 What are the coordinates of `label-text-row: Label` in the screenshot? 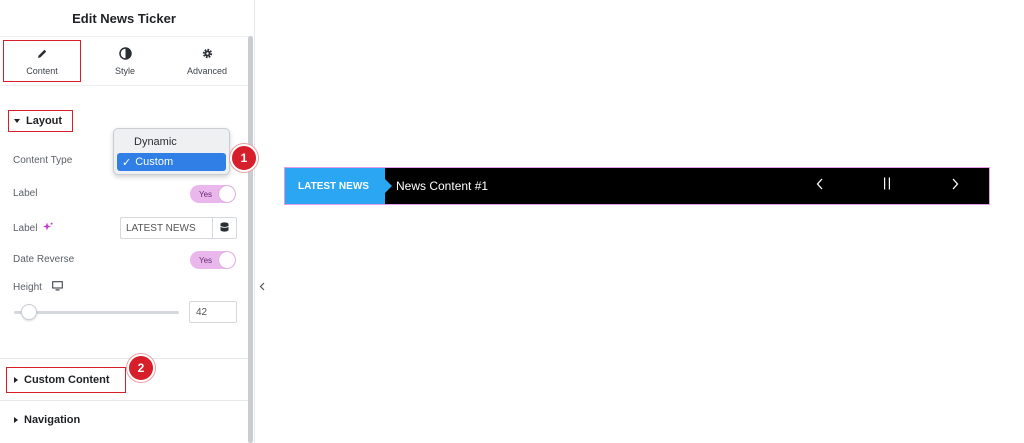 It's located at (33, 228).